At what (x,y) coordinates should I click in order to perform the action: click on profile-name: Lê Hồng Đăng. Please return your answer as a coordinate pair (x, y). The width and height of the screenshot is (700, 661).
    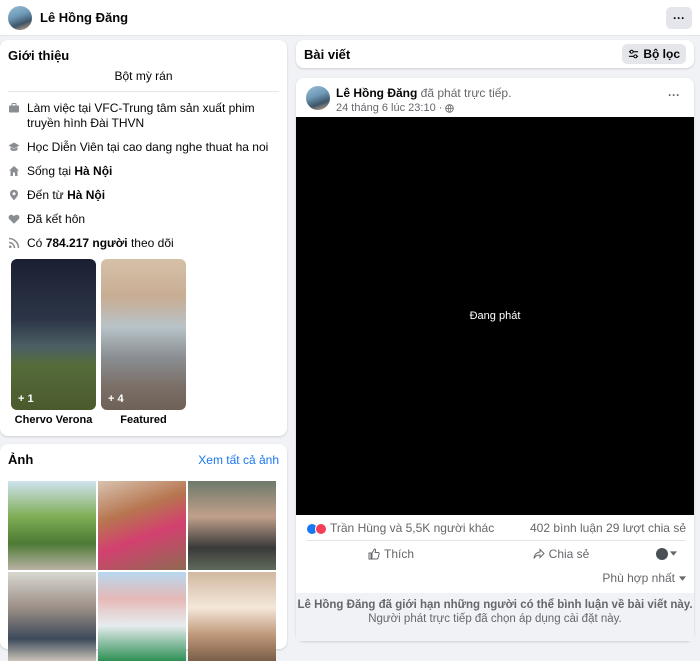
    Looking at the image, I should click on (84, 17).